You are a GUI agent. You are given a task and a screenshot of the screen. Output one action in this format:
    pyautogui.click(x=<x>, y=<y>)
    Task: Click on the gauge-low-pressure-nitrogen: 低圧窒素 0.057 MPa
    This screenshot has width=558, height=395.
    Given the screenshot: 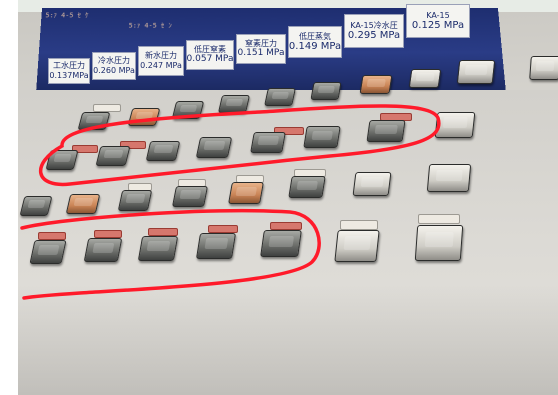 What is the action you would take?
    pyautogui.click(x=210, y=55)
    